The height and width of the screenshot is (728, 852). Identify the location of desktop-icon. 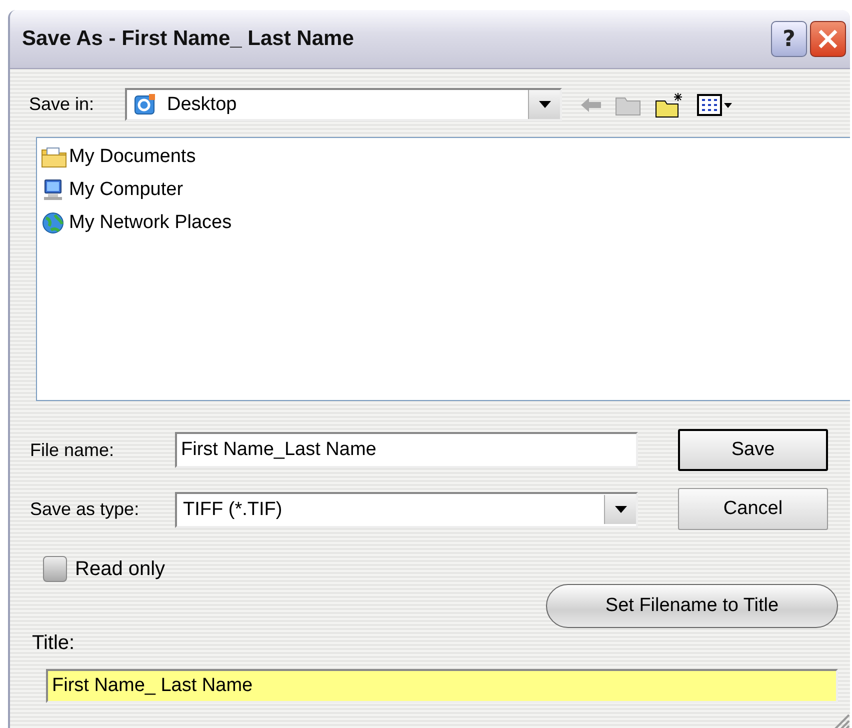
(145, 104).